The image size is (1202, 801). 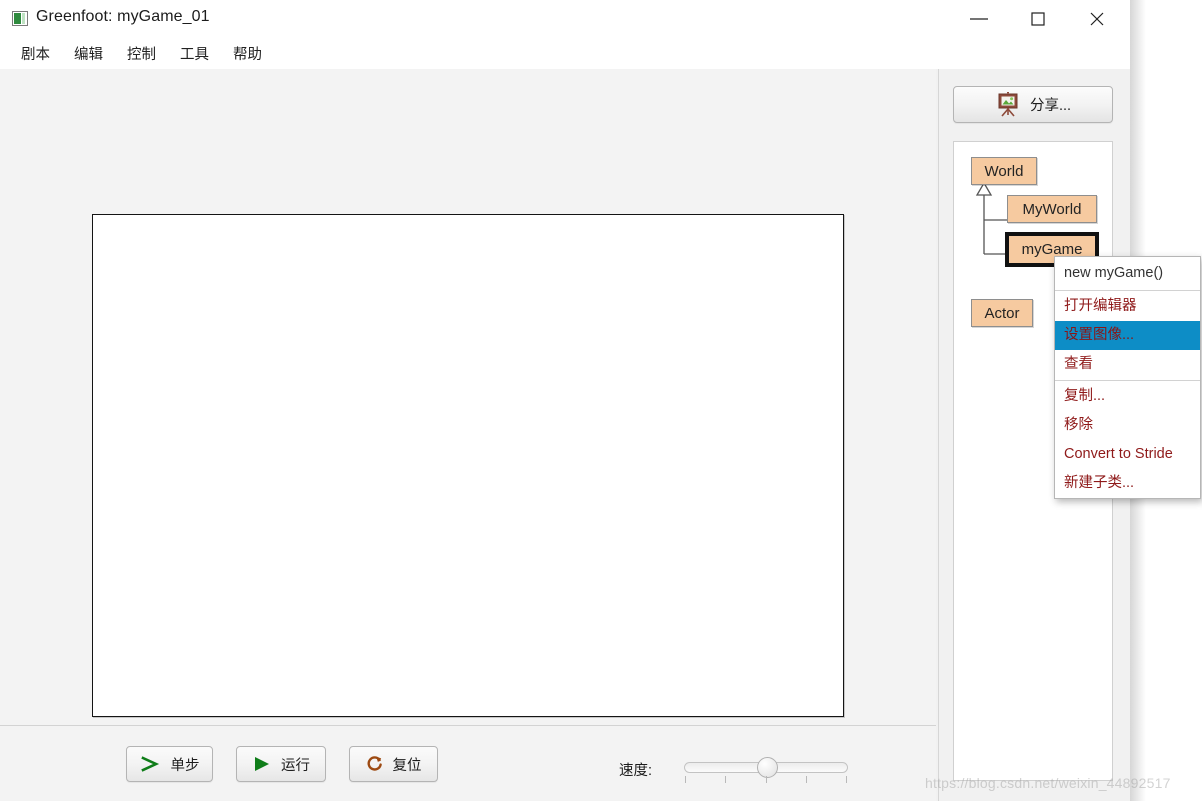 I want to click on greenfoot-app-icon, so click(x=20, y=18).